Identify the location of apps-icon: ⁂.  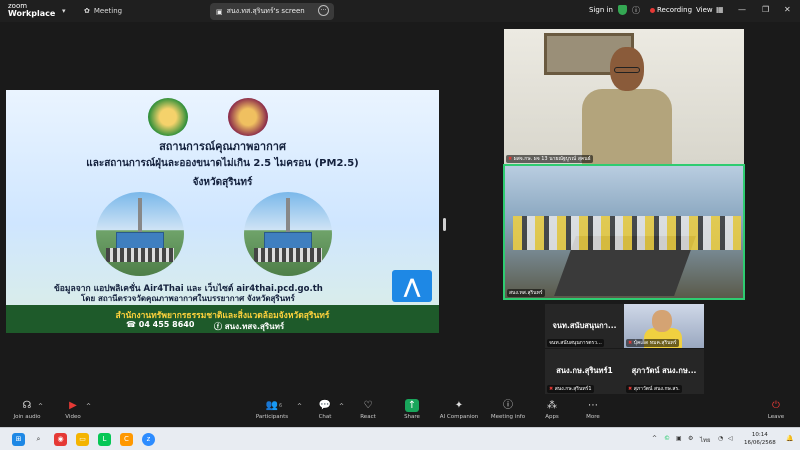
(552, 405).